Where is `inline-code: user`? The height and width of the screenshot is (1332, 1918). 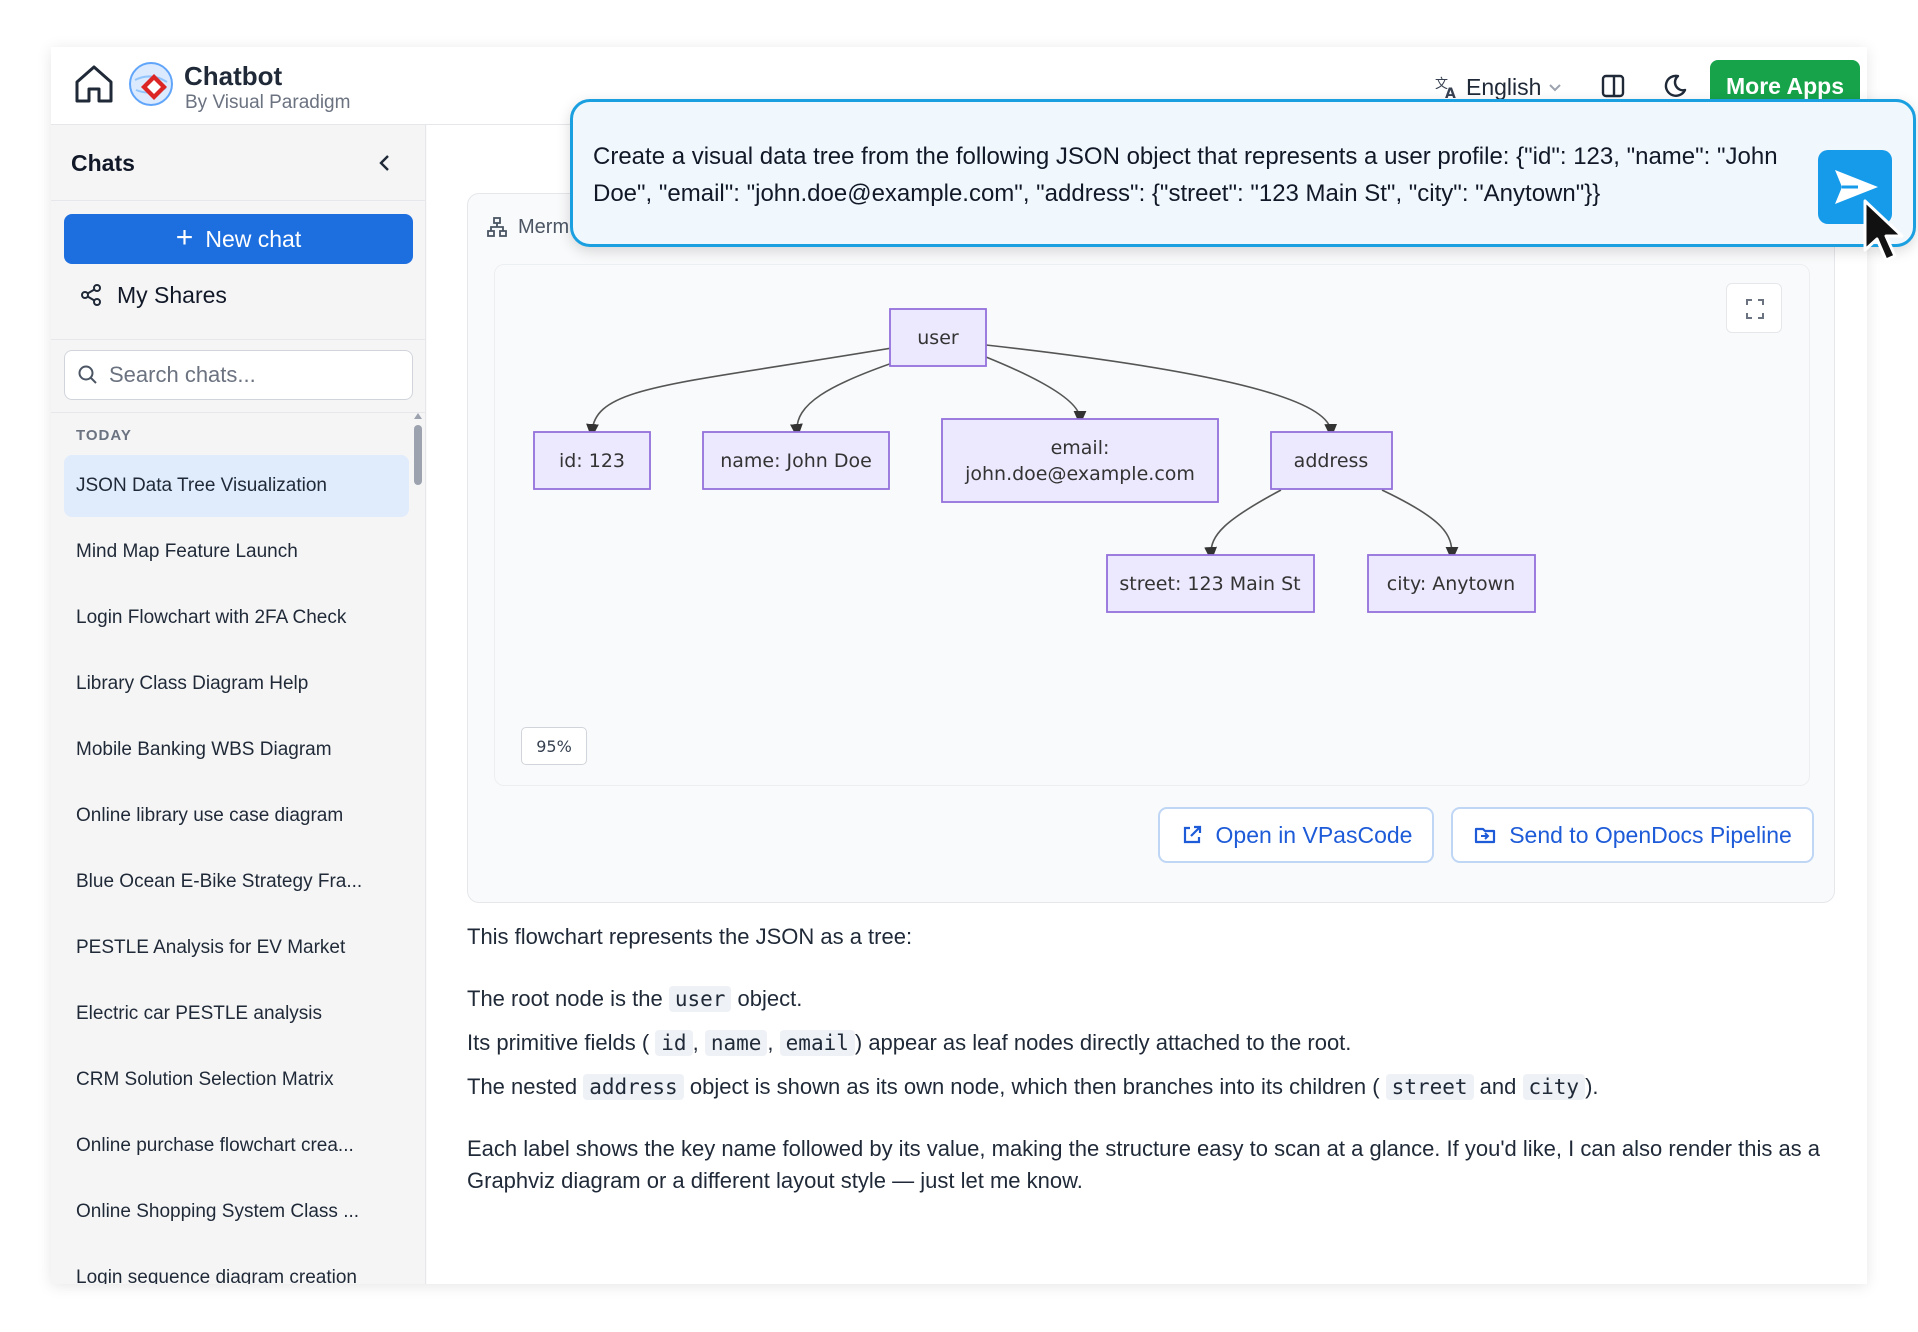 inline-code: user is located at coordinates (700, 999).